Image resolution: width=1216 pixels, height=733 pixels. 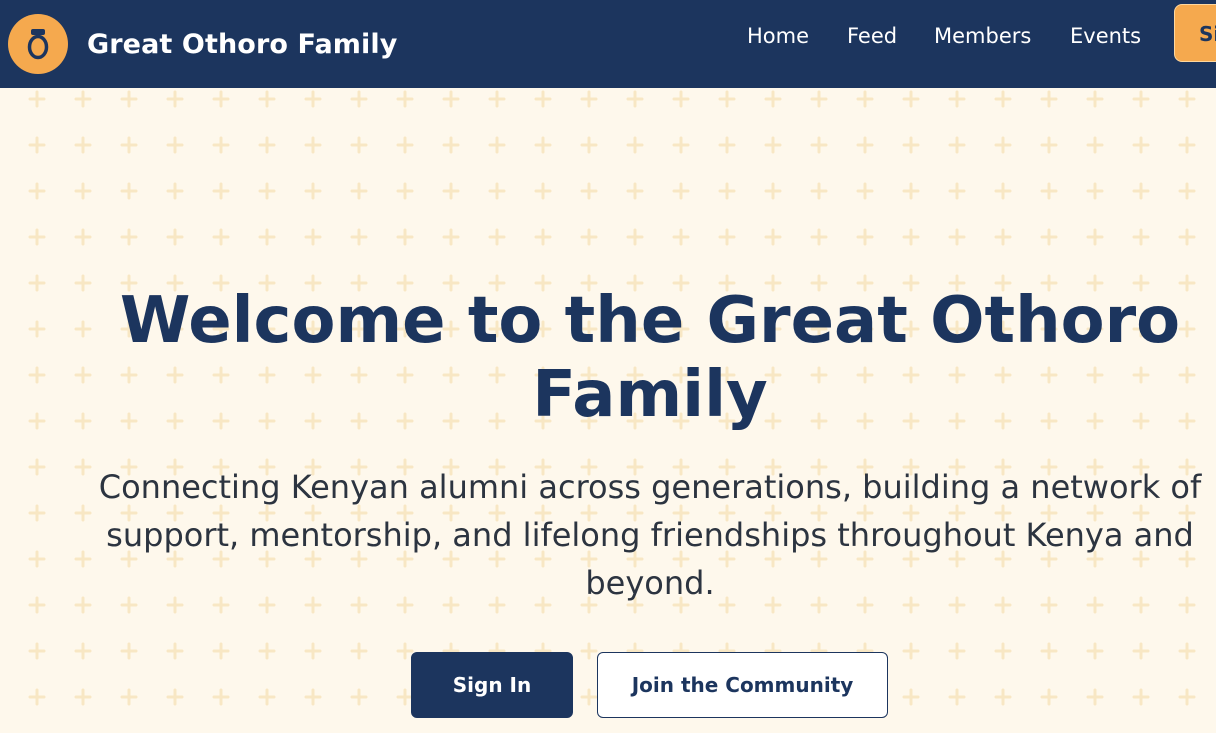 What do you see at coordinates (1195, 33) in the screenshot?
I see `sign-up-button: Si` at bounding box center [1195, 33].